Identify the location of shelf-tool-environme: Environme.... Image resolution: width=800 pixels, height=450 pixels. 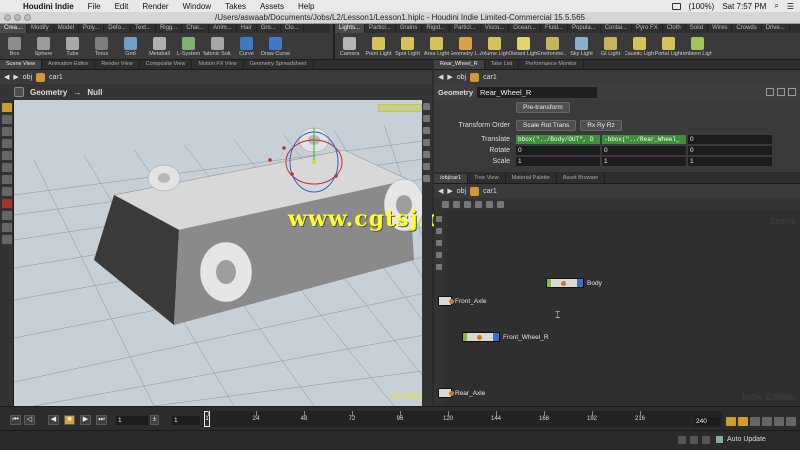
(552, 46).